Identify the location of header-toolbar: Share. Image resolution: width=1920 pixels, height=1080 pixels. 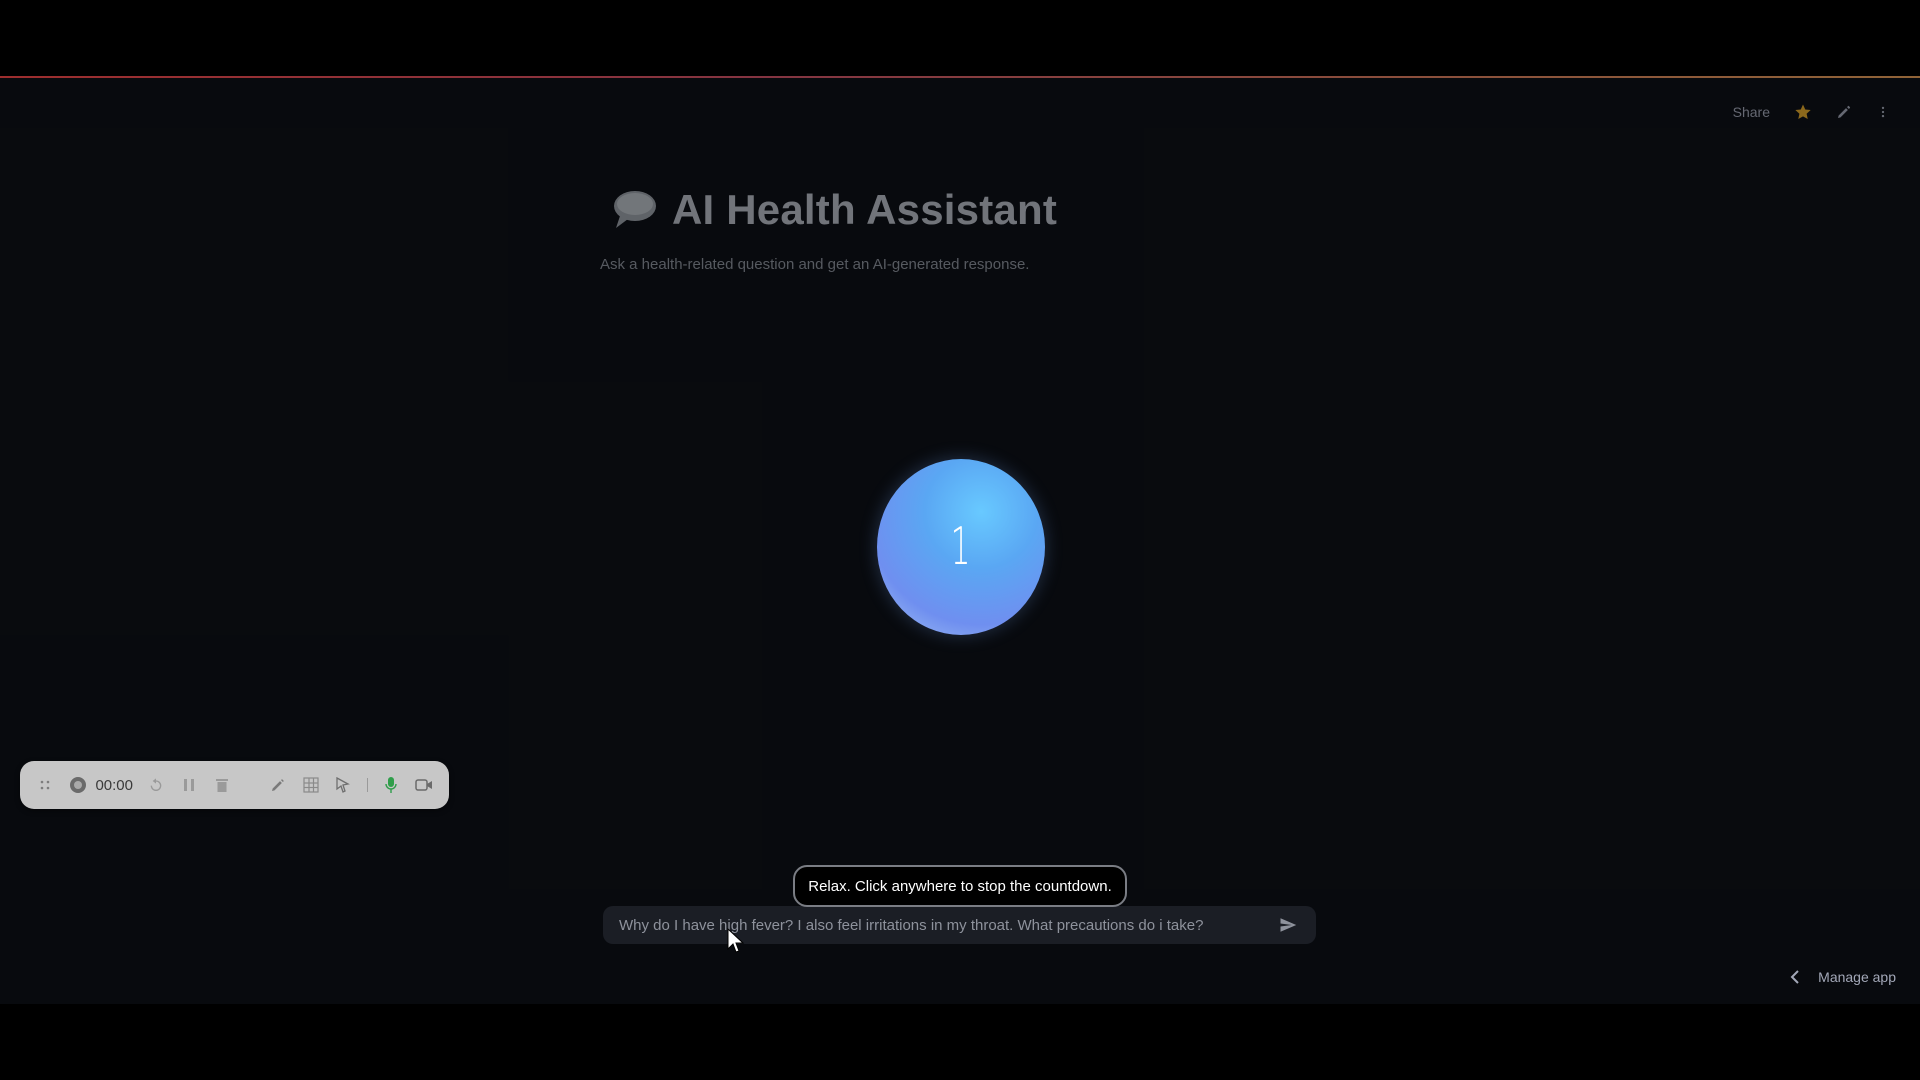
(1811, 112).